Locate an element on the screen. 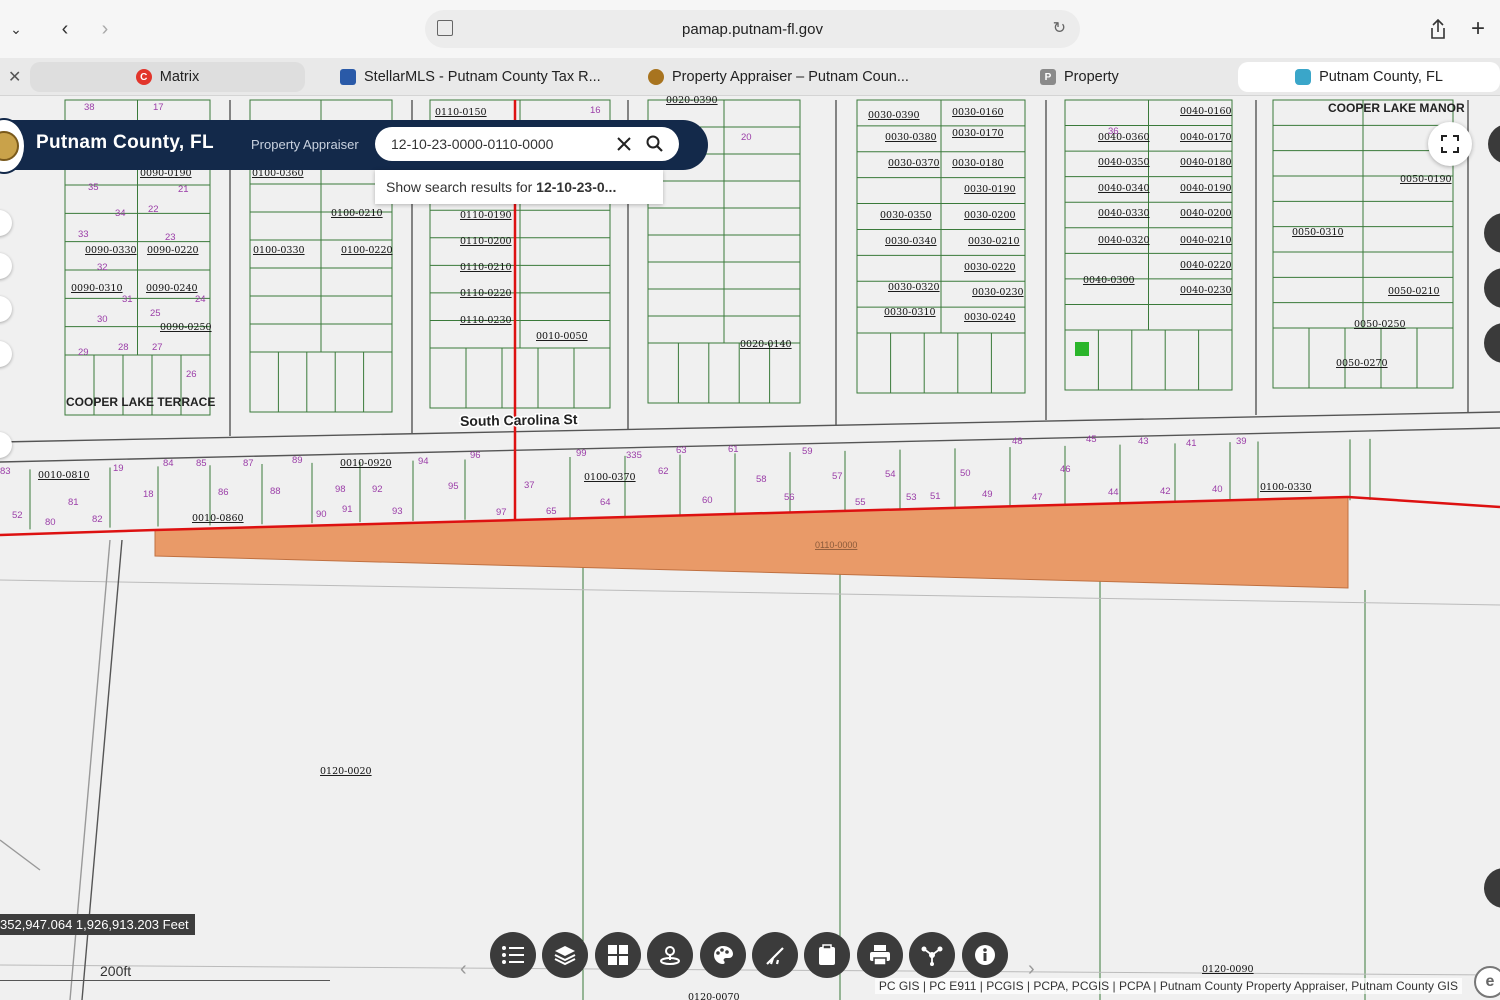  parcel-label: 0030-0220 is located at coordinates (990, 267).